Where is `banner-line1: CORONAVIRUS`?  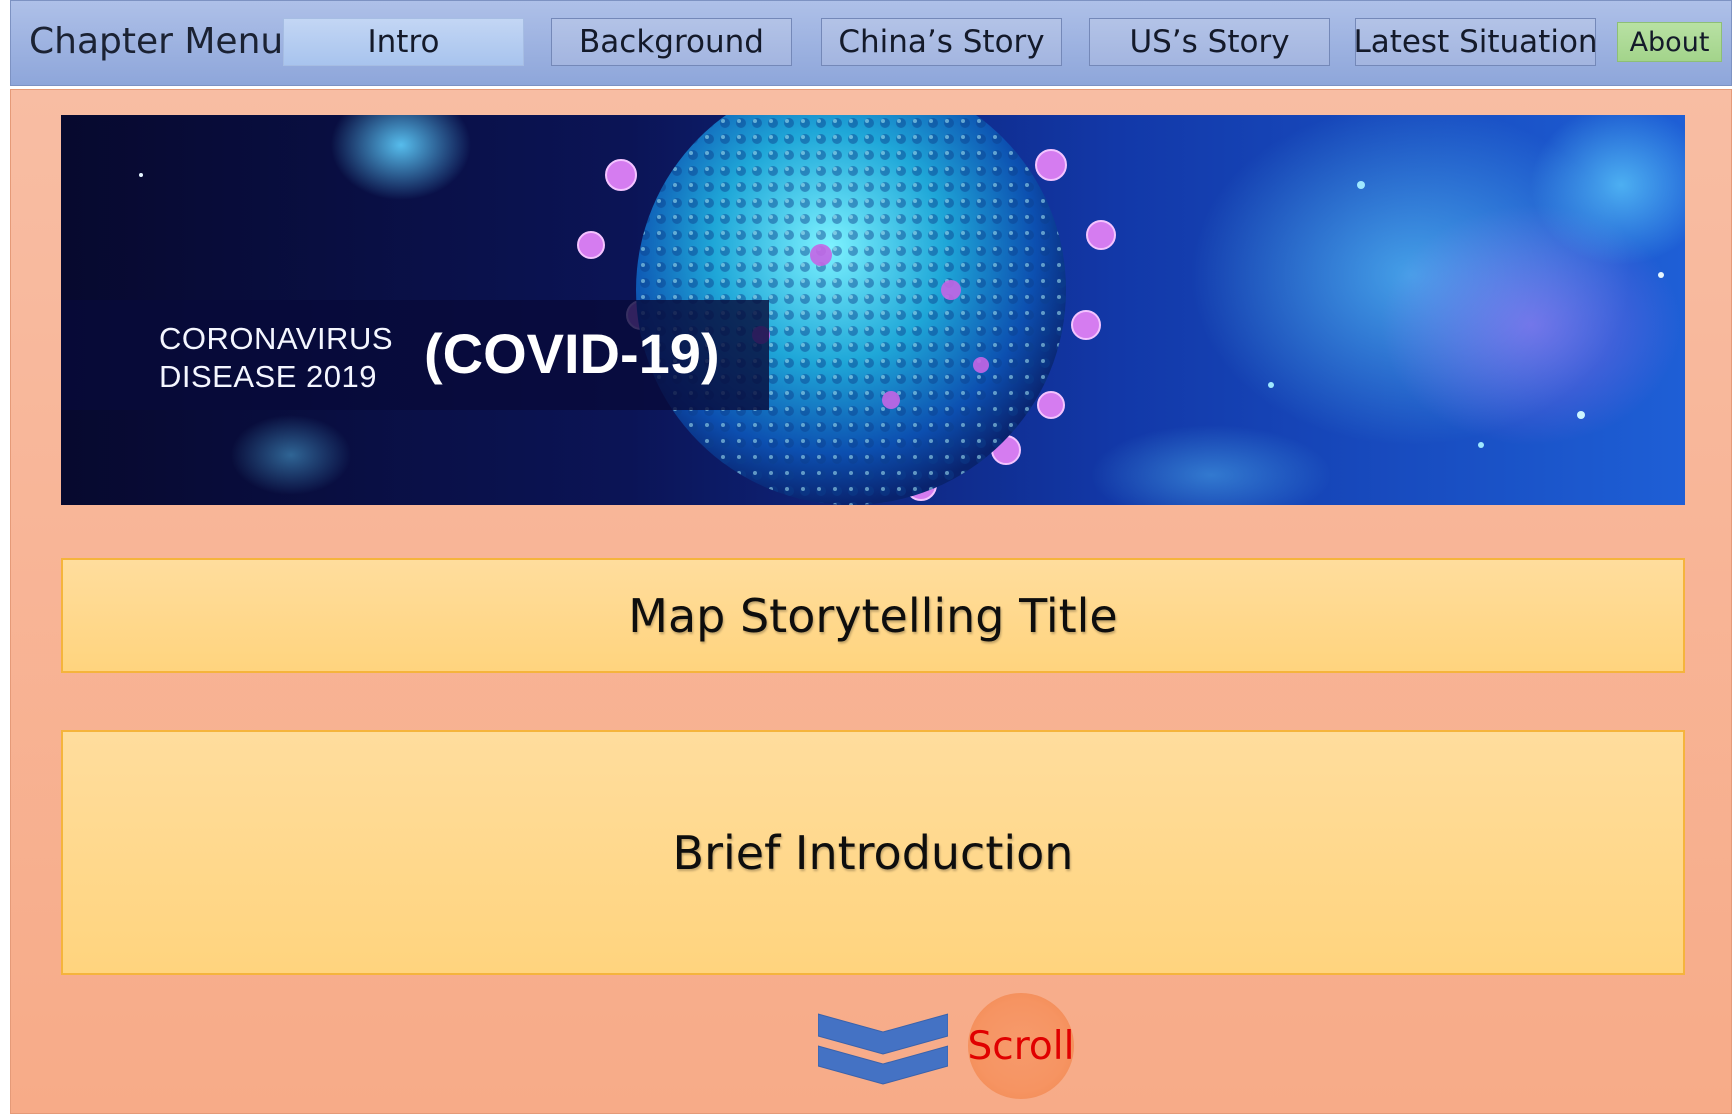
banner-line1: CORONAVIRUS is located at coordinates (276, 338).